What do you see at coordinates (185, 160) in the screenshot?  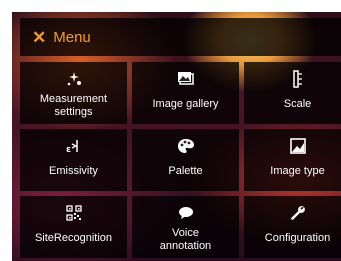 I see `tile-palette: Palette` at bounding box center [185, 160].